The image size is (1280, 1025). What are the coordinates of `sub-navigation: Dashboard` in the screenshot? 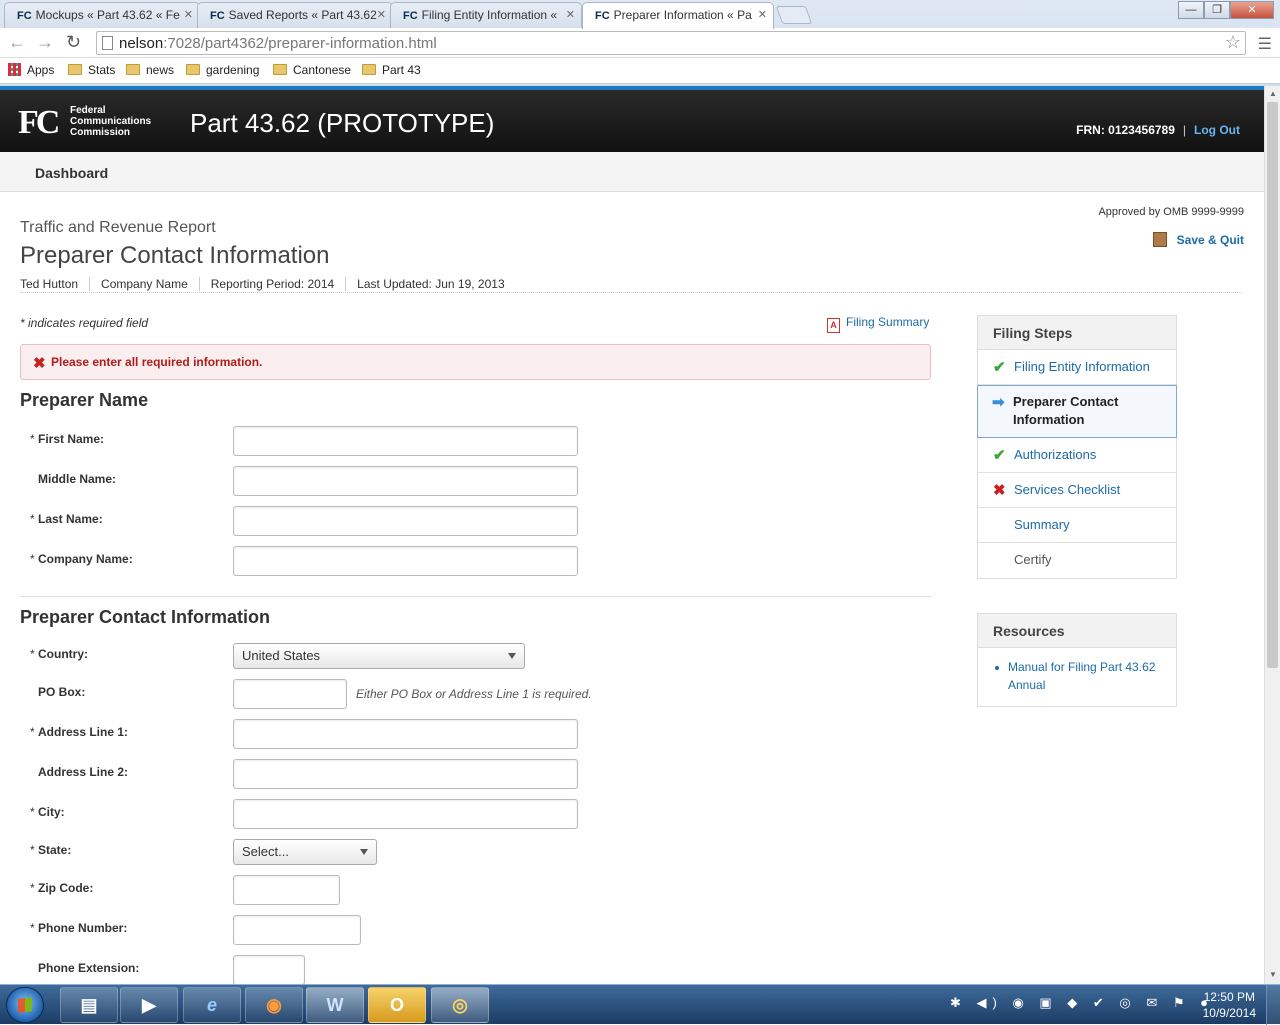 It's located at (632, 172).